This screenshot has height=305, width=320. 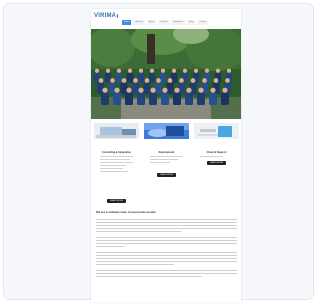 What do you see at coordinates (127, 22) in the screenshot?
I see `nav-item-home: Home` at bounding box center [127, 22].